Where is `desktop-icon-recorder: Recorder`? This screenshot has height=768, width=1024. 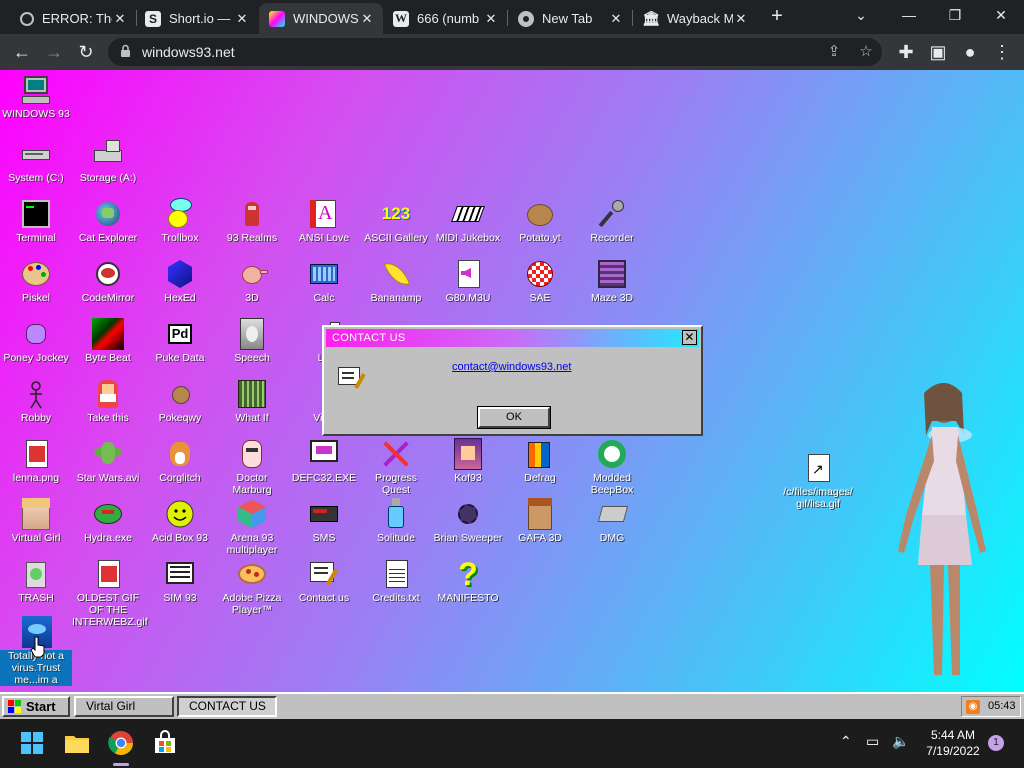 desktop-icon-recorder: Recorder is located at coordinates (612, 221).